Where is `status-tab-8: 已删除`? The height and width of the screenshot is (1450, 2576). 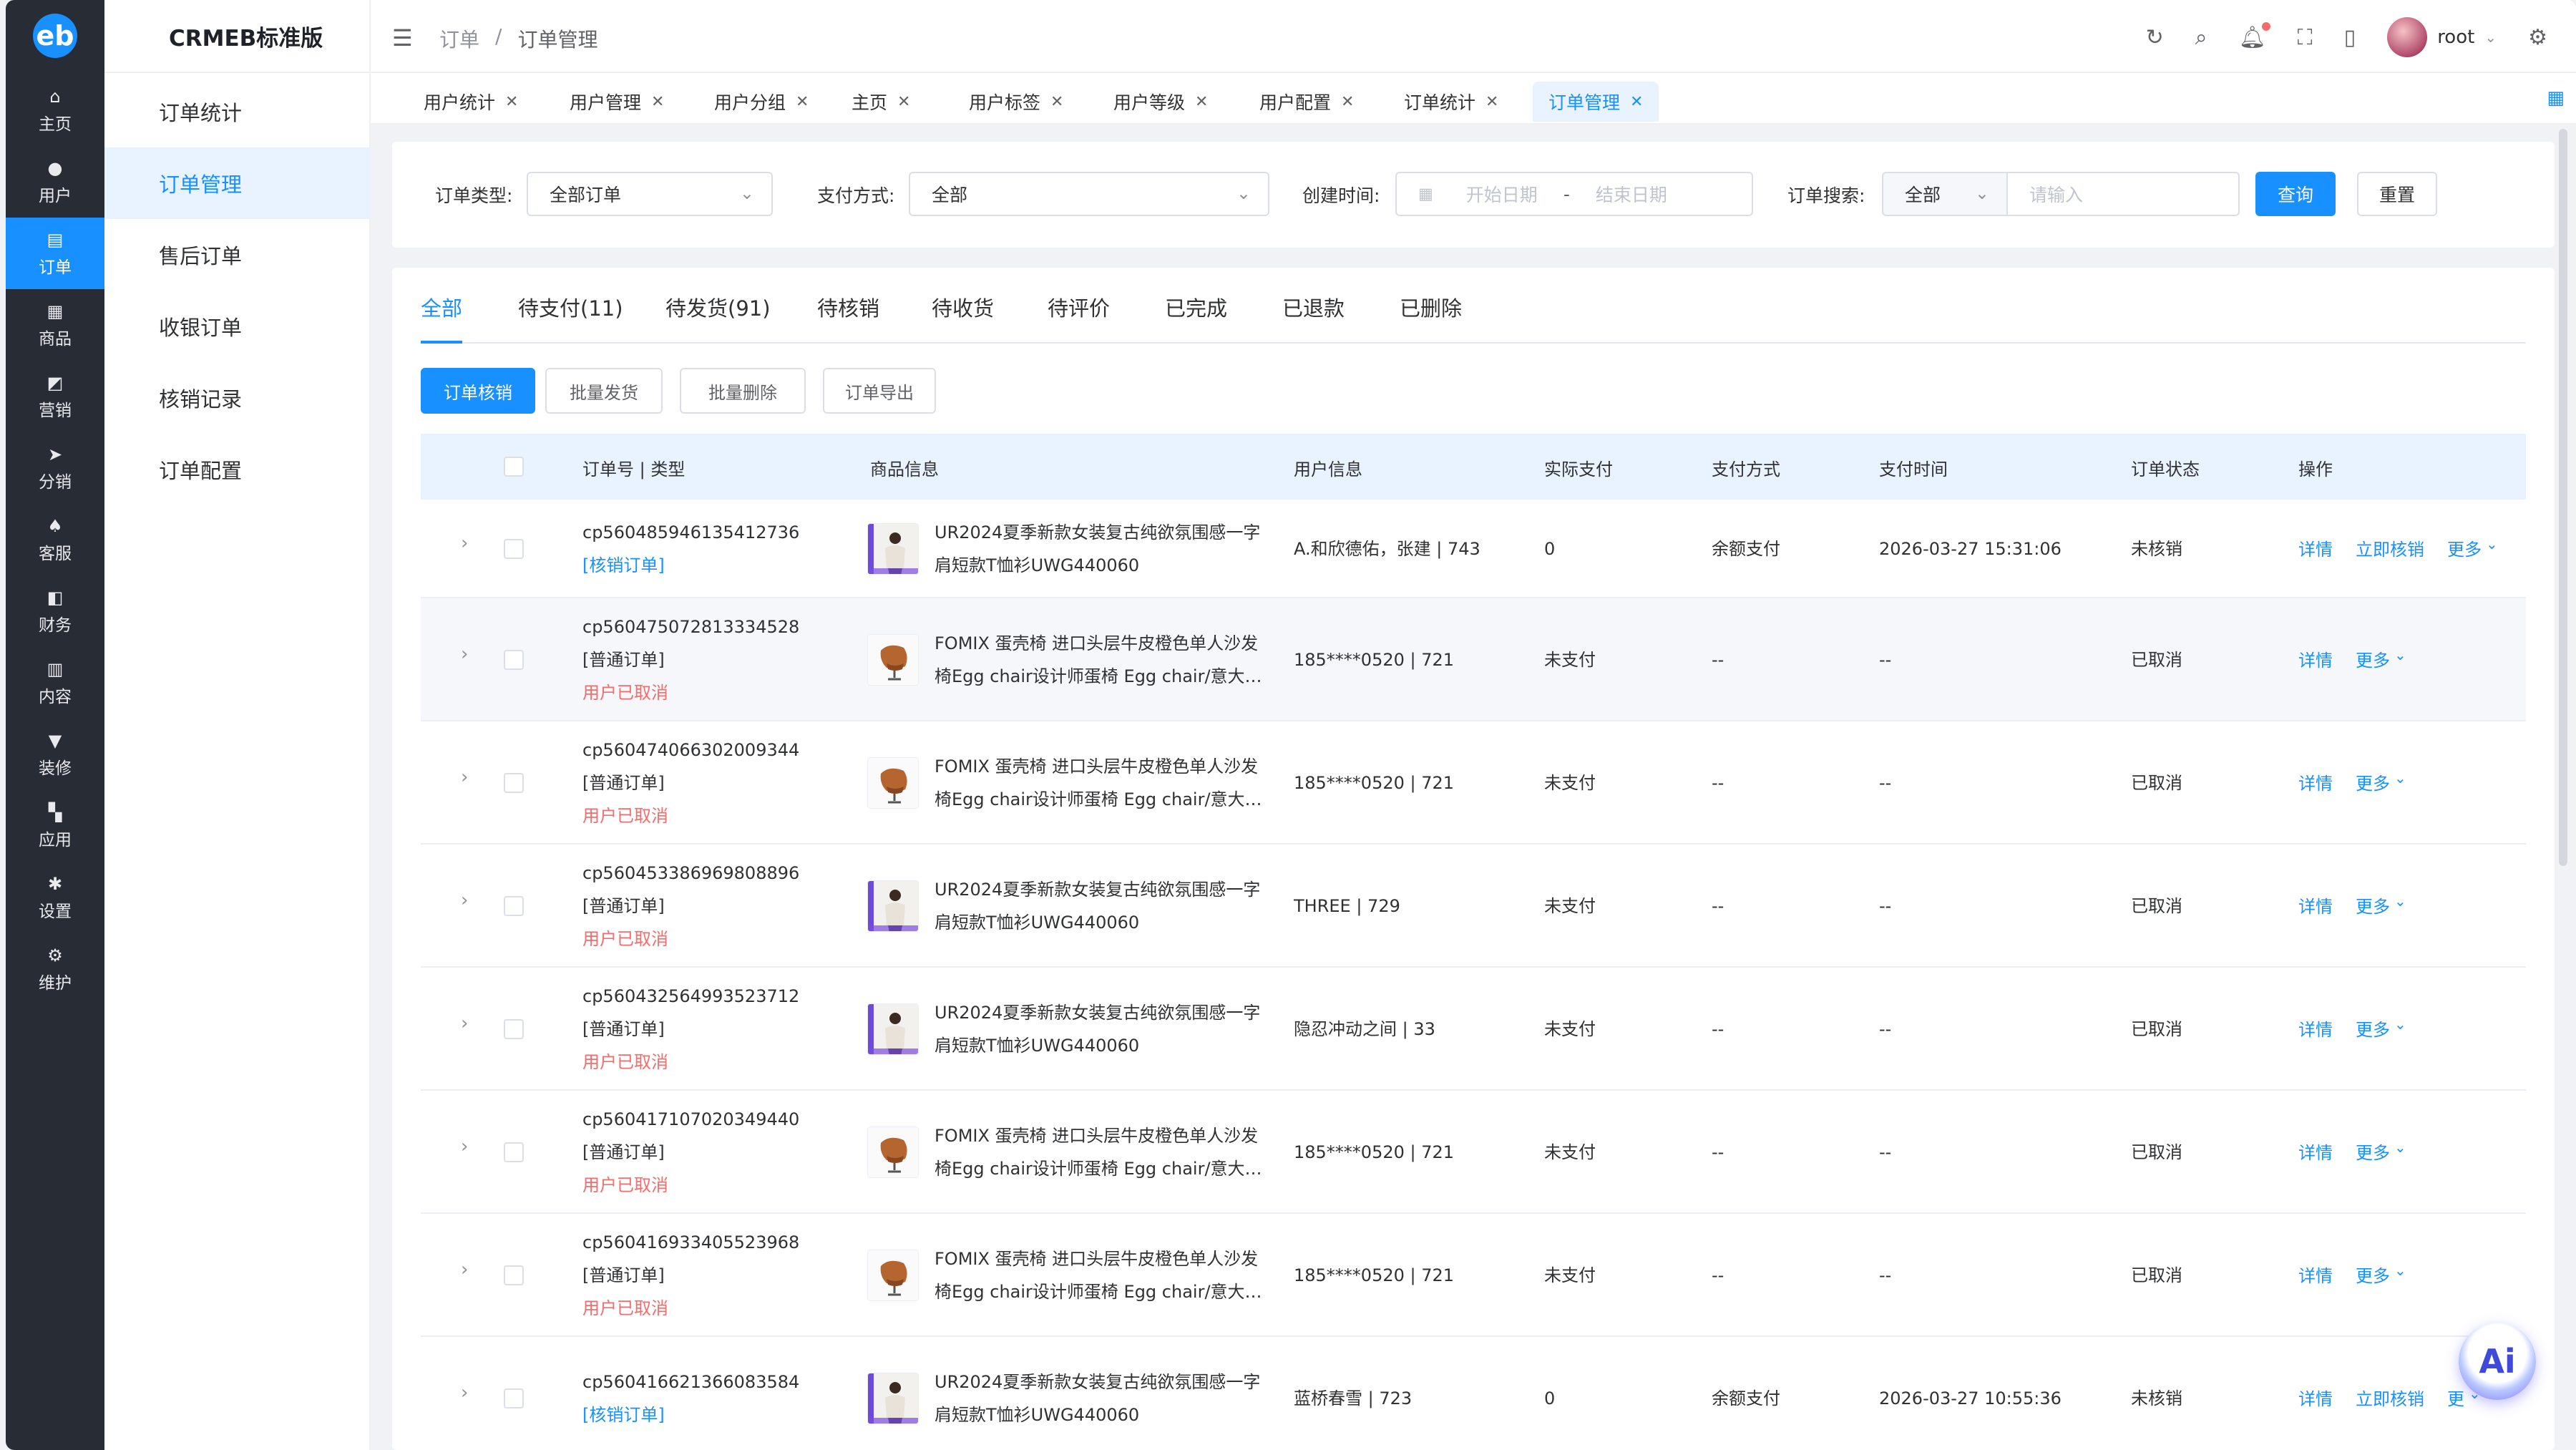
status-tab-8: 已删除 is located at coordinates (1431, 317).